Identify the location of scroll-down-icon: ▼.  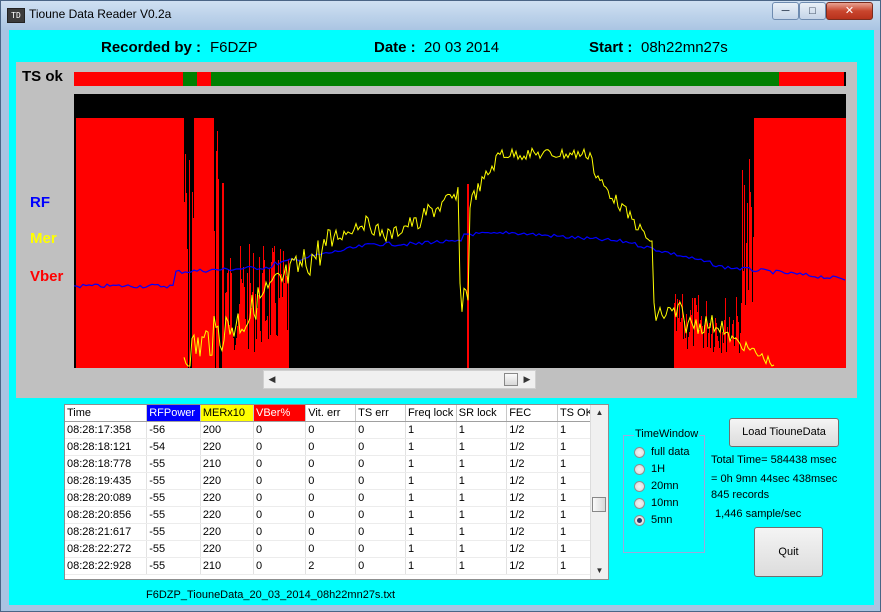
(599, 571).